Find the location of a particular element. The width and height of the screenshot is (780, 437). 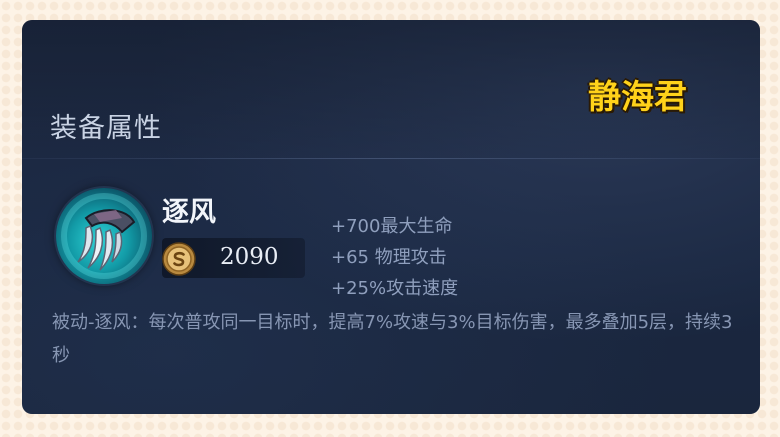

watermark-text: 静海君 is located at coordinates (637, 96).